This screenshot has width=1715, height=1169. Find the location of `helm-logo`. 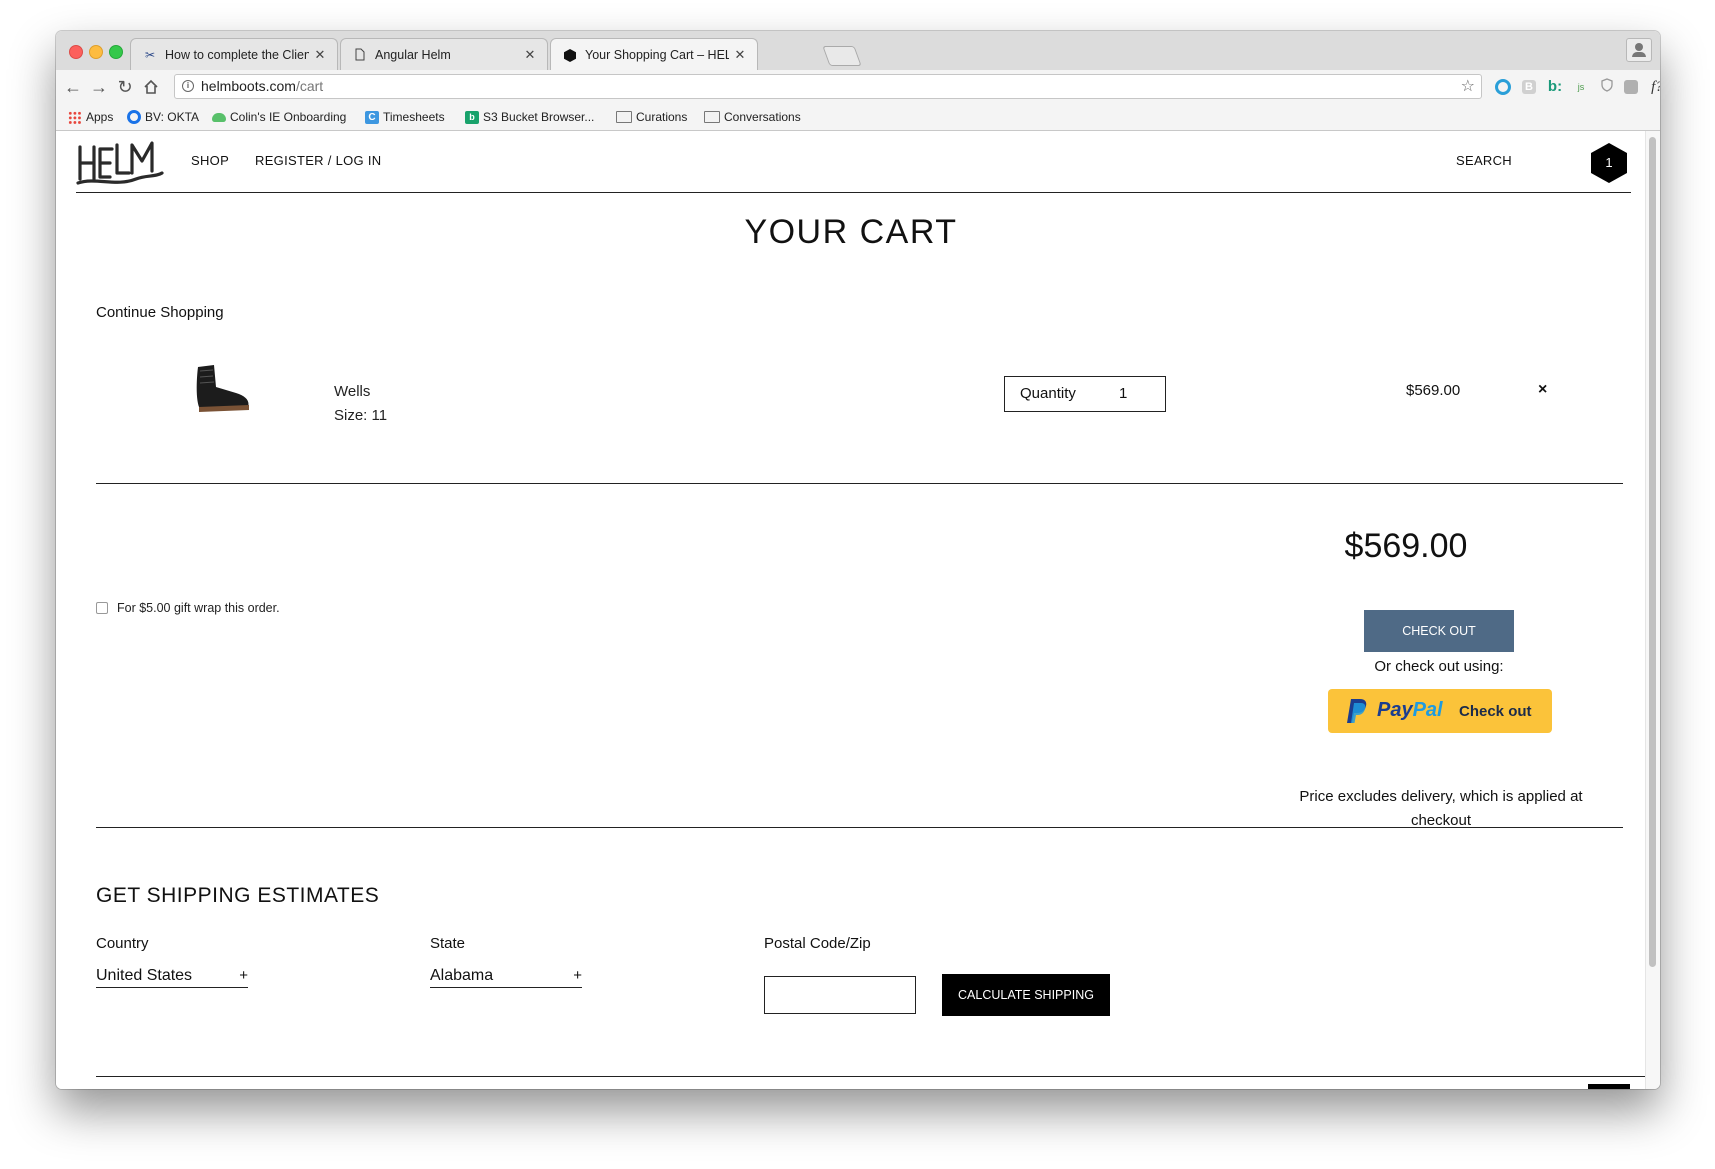

helm-logo is located at coordinates (120, 162).